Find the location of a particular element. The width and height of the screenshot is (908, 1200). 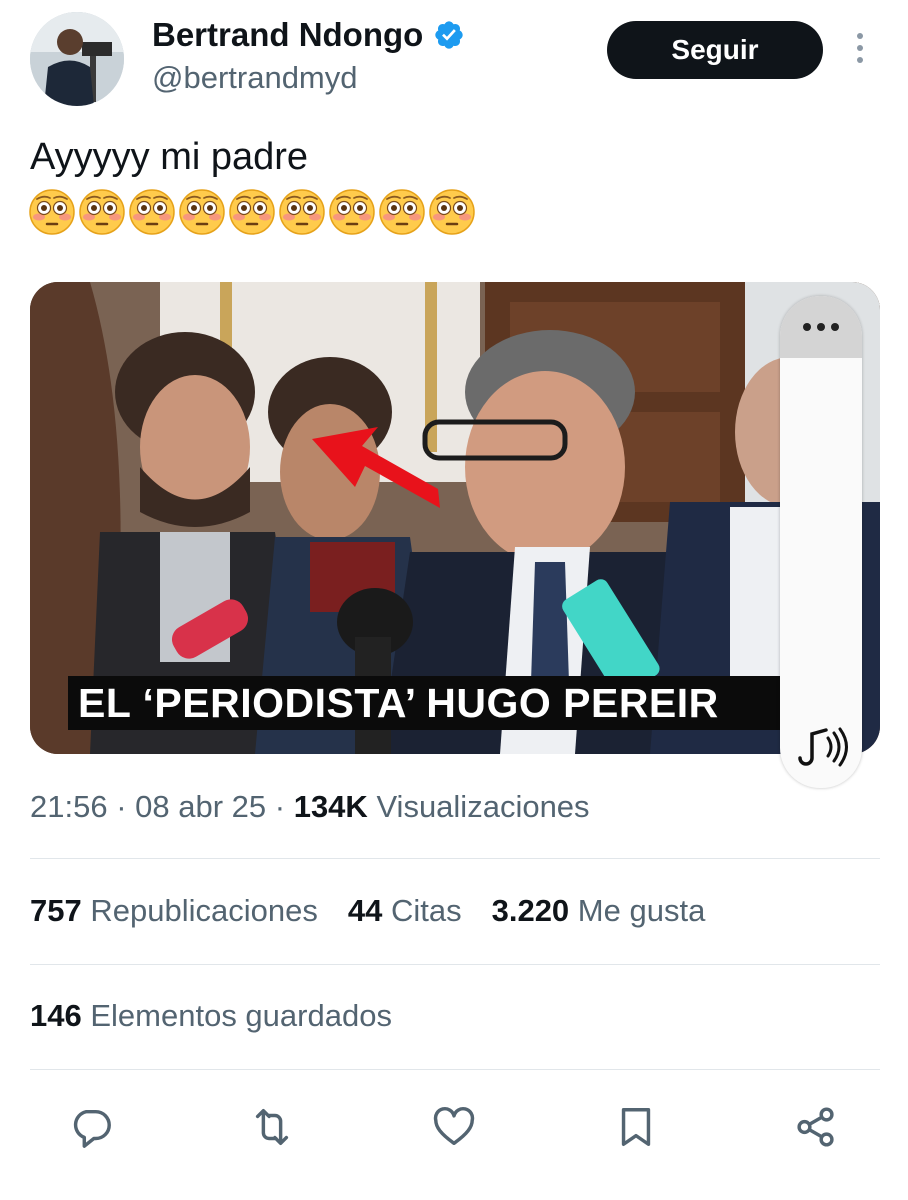

tweet-text: Ayyyyy mi padre is located at coordinates (169, 157).